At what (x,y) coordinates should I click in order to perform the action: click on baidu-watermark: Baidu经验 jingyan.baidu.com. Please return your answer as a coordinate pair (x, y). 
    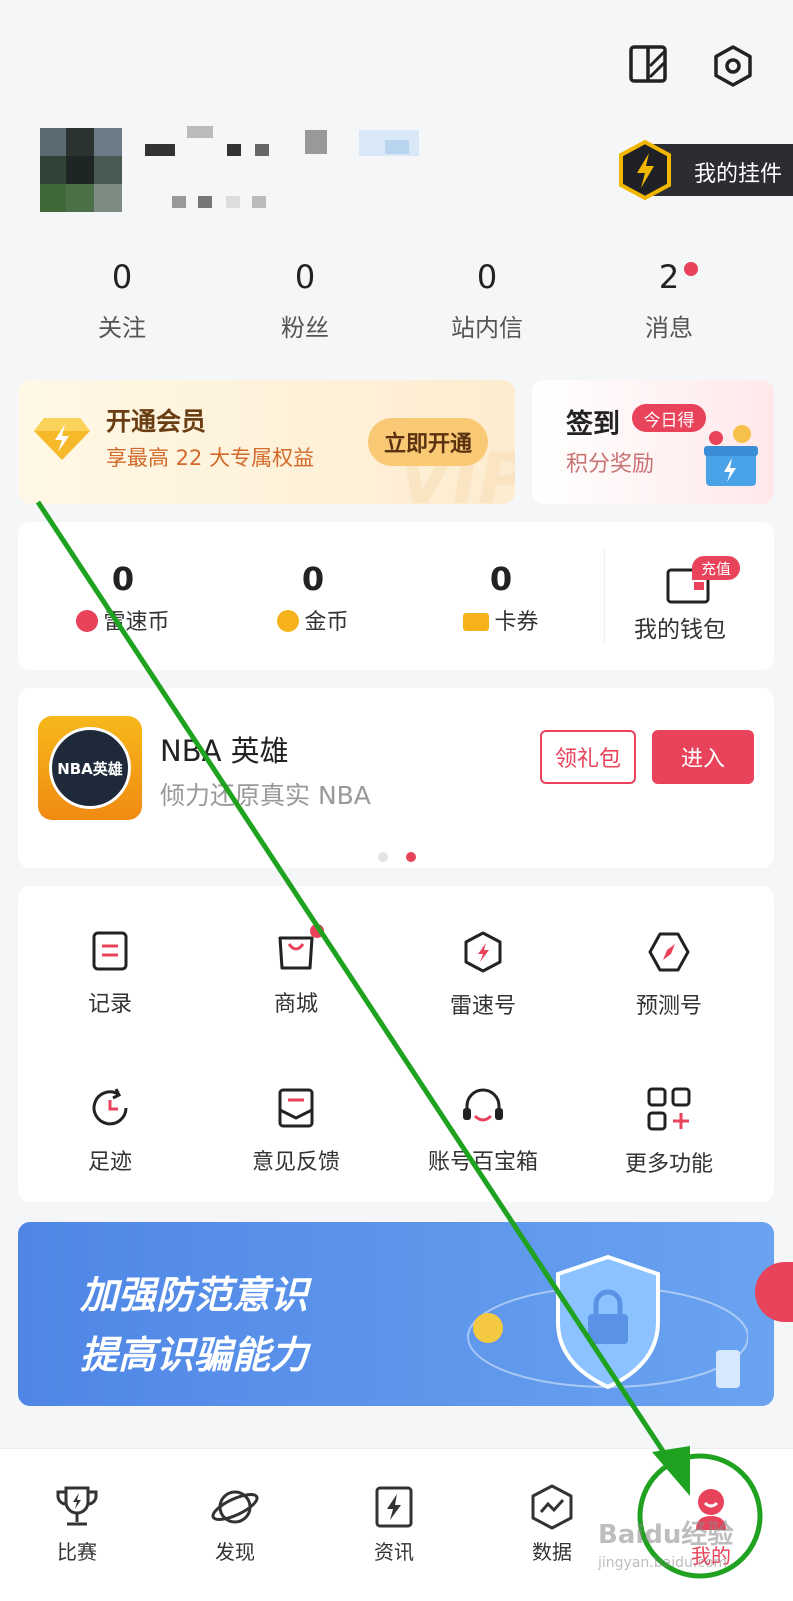
    Looking at the image, I should click on (693, 1550).